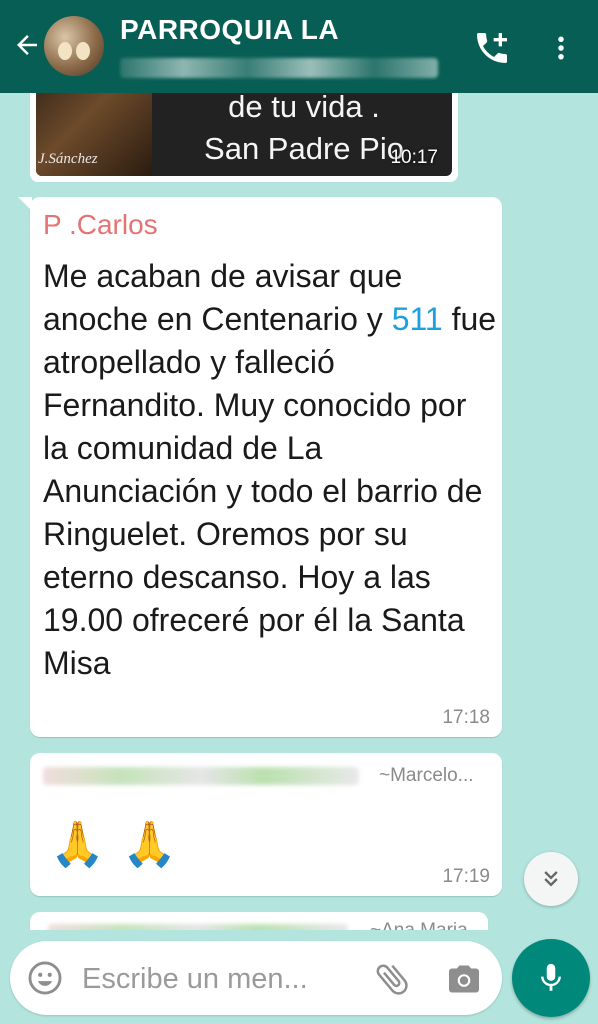  What do you see at coordinates (45, 978) in the screenshot?
I see `emoji-icon` at bounding box center [45, 978].